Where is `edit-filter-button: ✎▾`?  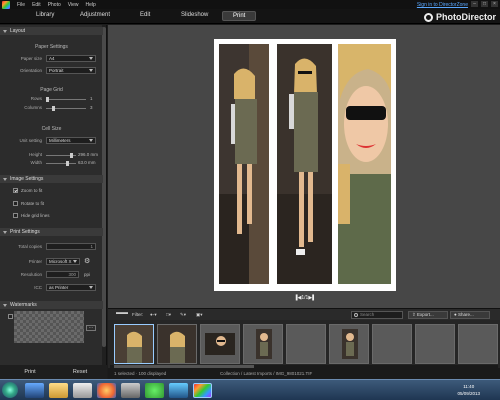 edit-filter-button: ✎▾ is located at coordinates (183, 315).